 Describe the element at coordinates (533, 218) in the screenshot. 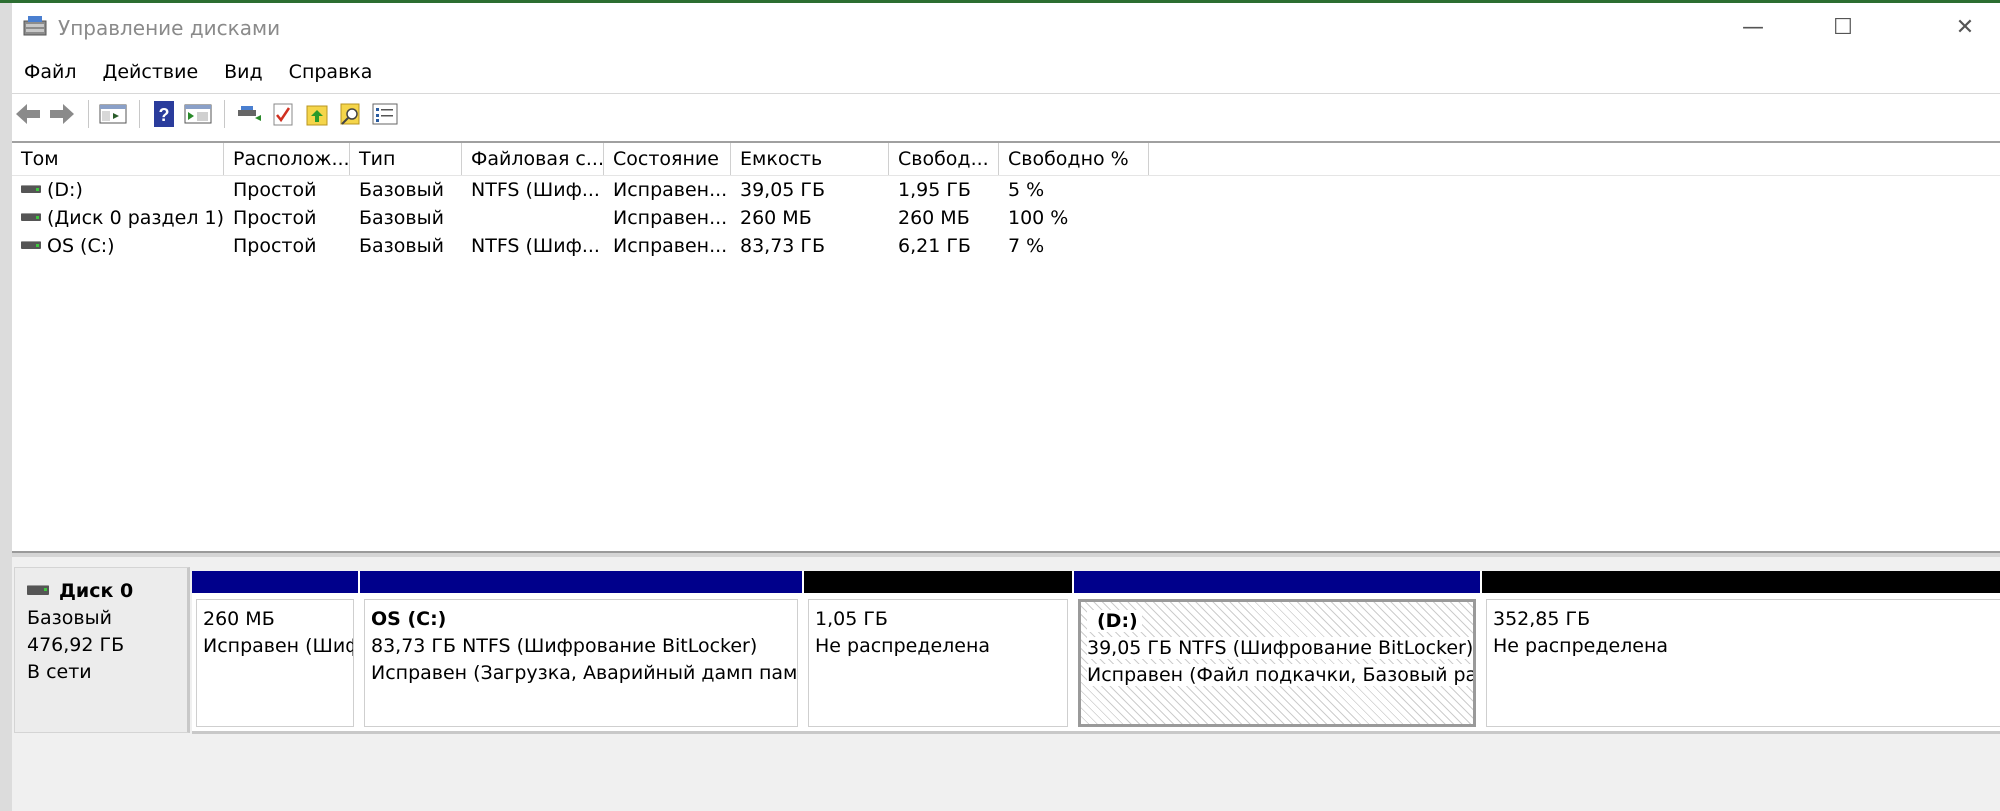

I see `file-system-cell` at that location.